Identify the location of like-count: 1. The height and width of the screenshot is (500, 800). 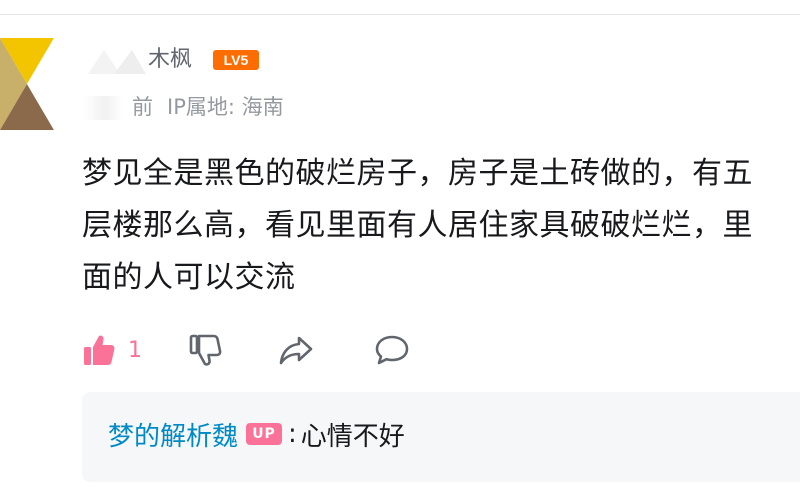
(135, 350).